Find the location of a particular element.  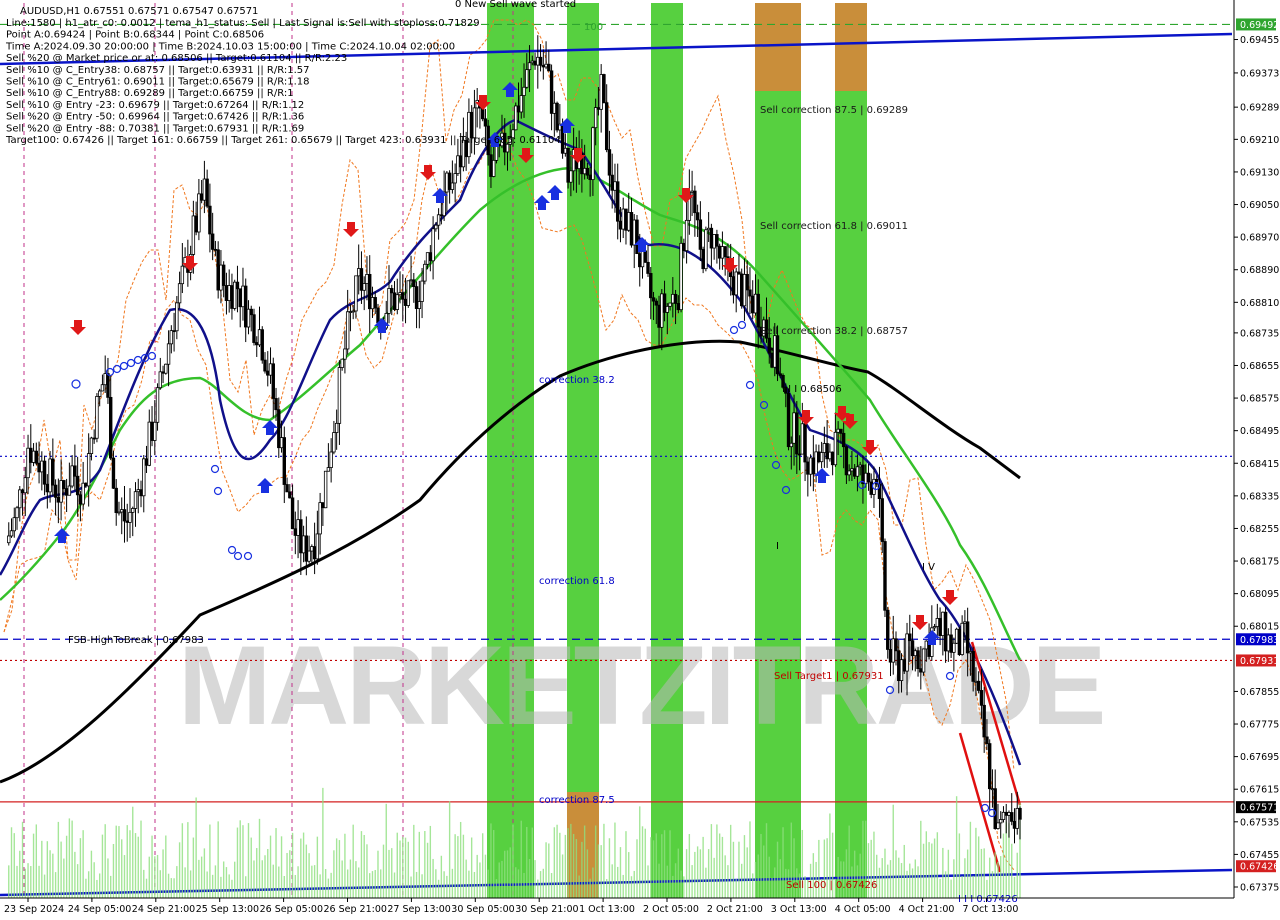

price-badge-label: 0.67983 is located at coordinates (1259, 640).